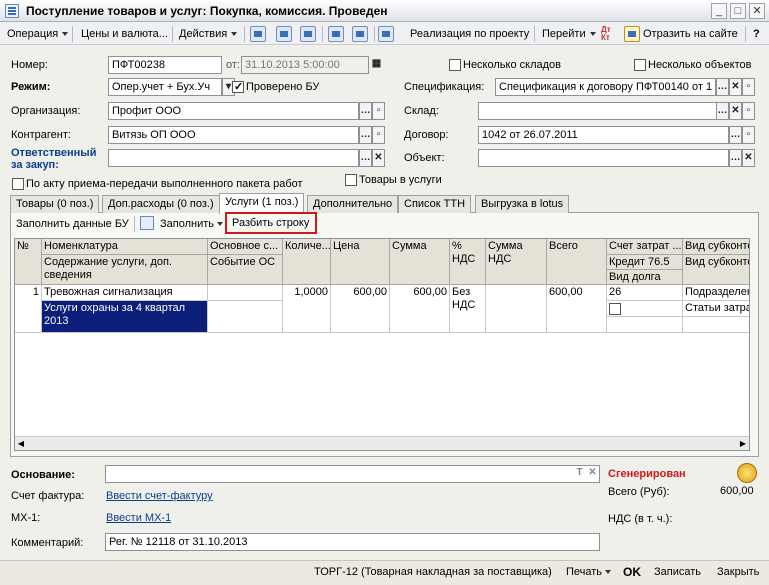 The height and width of the screenshot is (585, 769). What do you see at coordinates (588, 572) in the screenshot?
I see `print-menu: Печать` at bounding box center [588, 572].